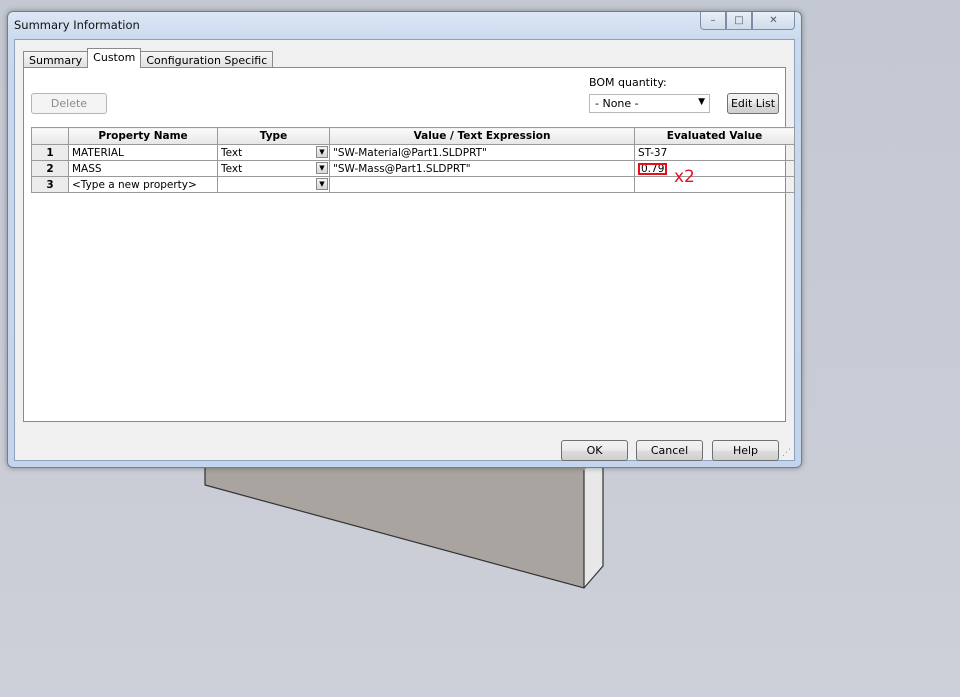  Describe the element at coordinates (649, 103) in the screenshot. I see `bom-quantity-select: - None - ▼` at that location.